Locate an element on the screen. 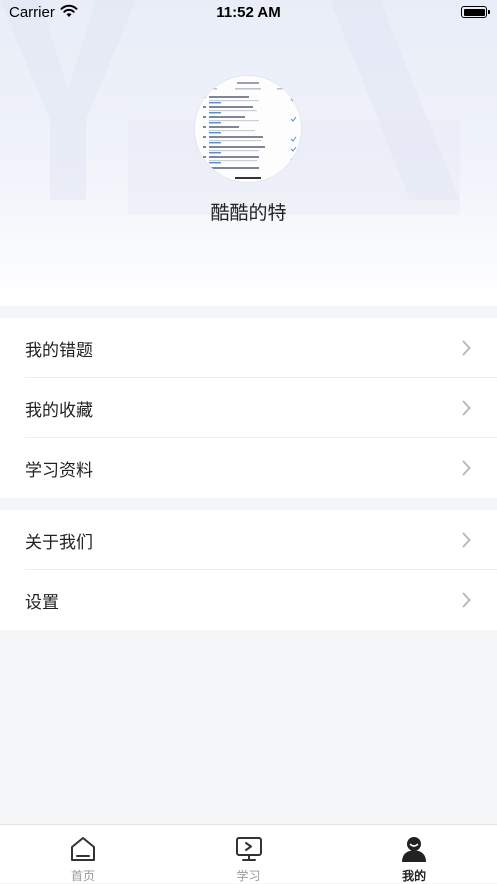 This screenshot has height=884, width=497. user-icon is located at coordinates (414, 849).